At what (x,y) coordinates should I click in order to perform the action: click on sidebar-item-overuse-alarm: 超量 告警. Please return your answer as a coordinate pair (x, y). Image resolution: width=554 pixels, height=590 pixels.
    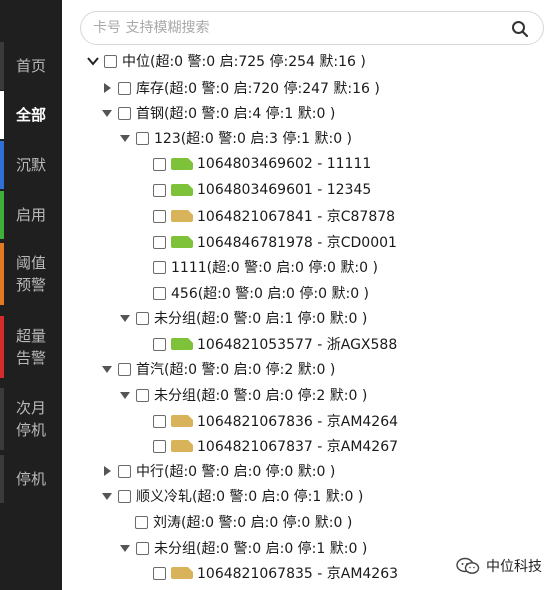
    Looking at the image, I should click on (31, 347).